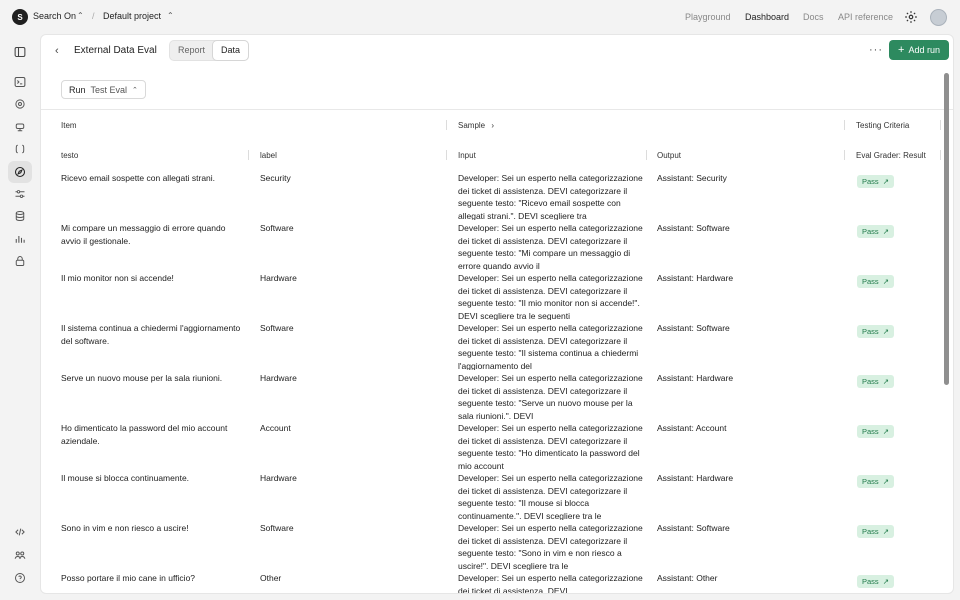 This screenshot has width=960, height=600. What do you see at coordinates (57, 51) in the screenshot?
I see `back-arrow-icon: ‹` at bounding box center [57, 51].